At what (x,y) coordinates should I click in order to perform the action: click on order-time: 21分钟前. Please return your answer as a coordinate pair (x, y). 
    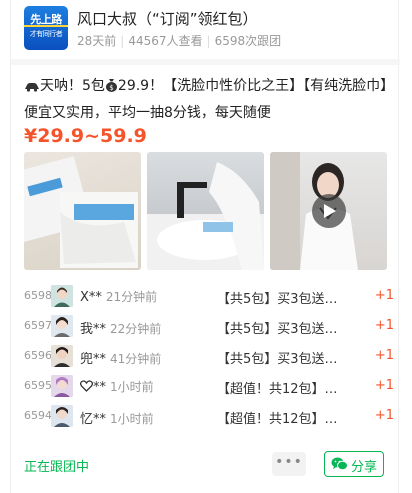
    Looking at the image, I should click on (131, 297).